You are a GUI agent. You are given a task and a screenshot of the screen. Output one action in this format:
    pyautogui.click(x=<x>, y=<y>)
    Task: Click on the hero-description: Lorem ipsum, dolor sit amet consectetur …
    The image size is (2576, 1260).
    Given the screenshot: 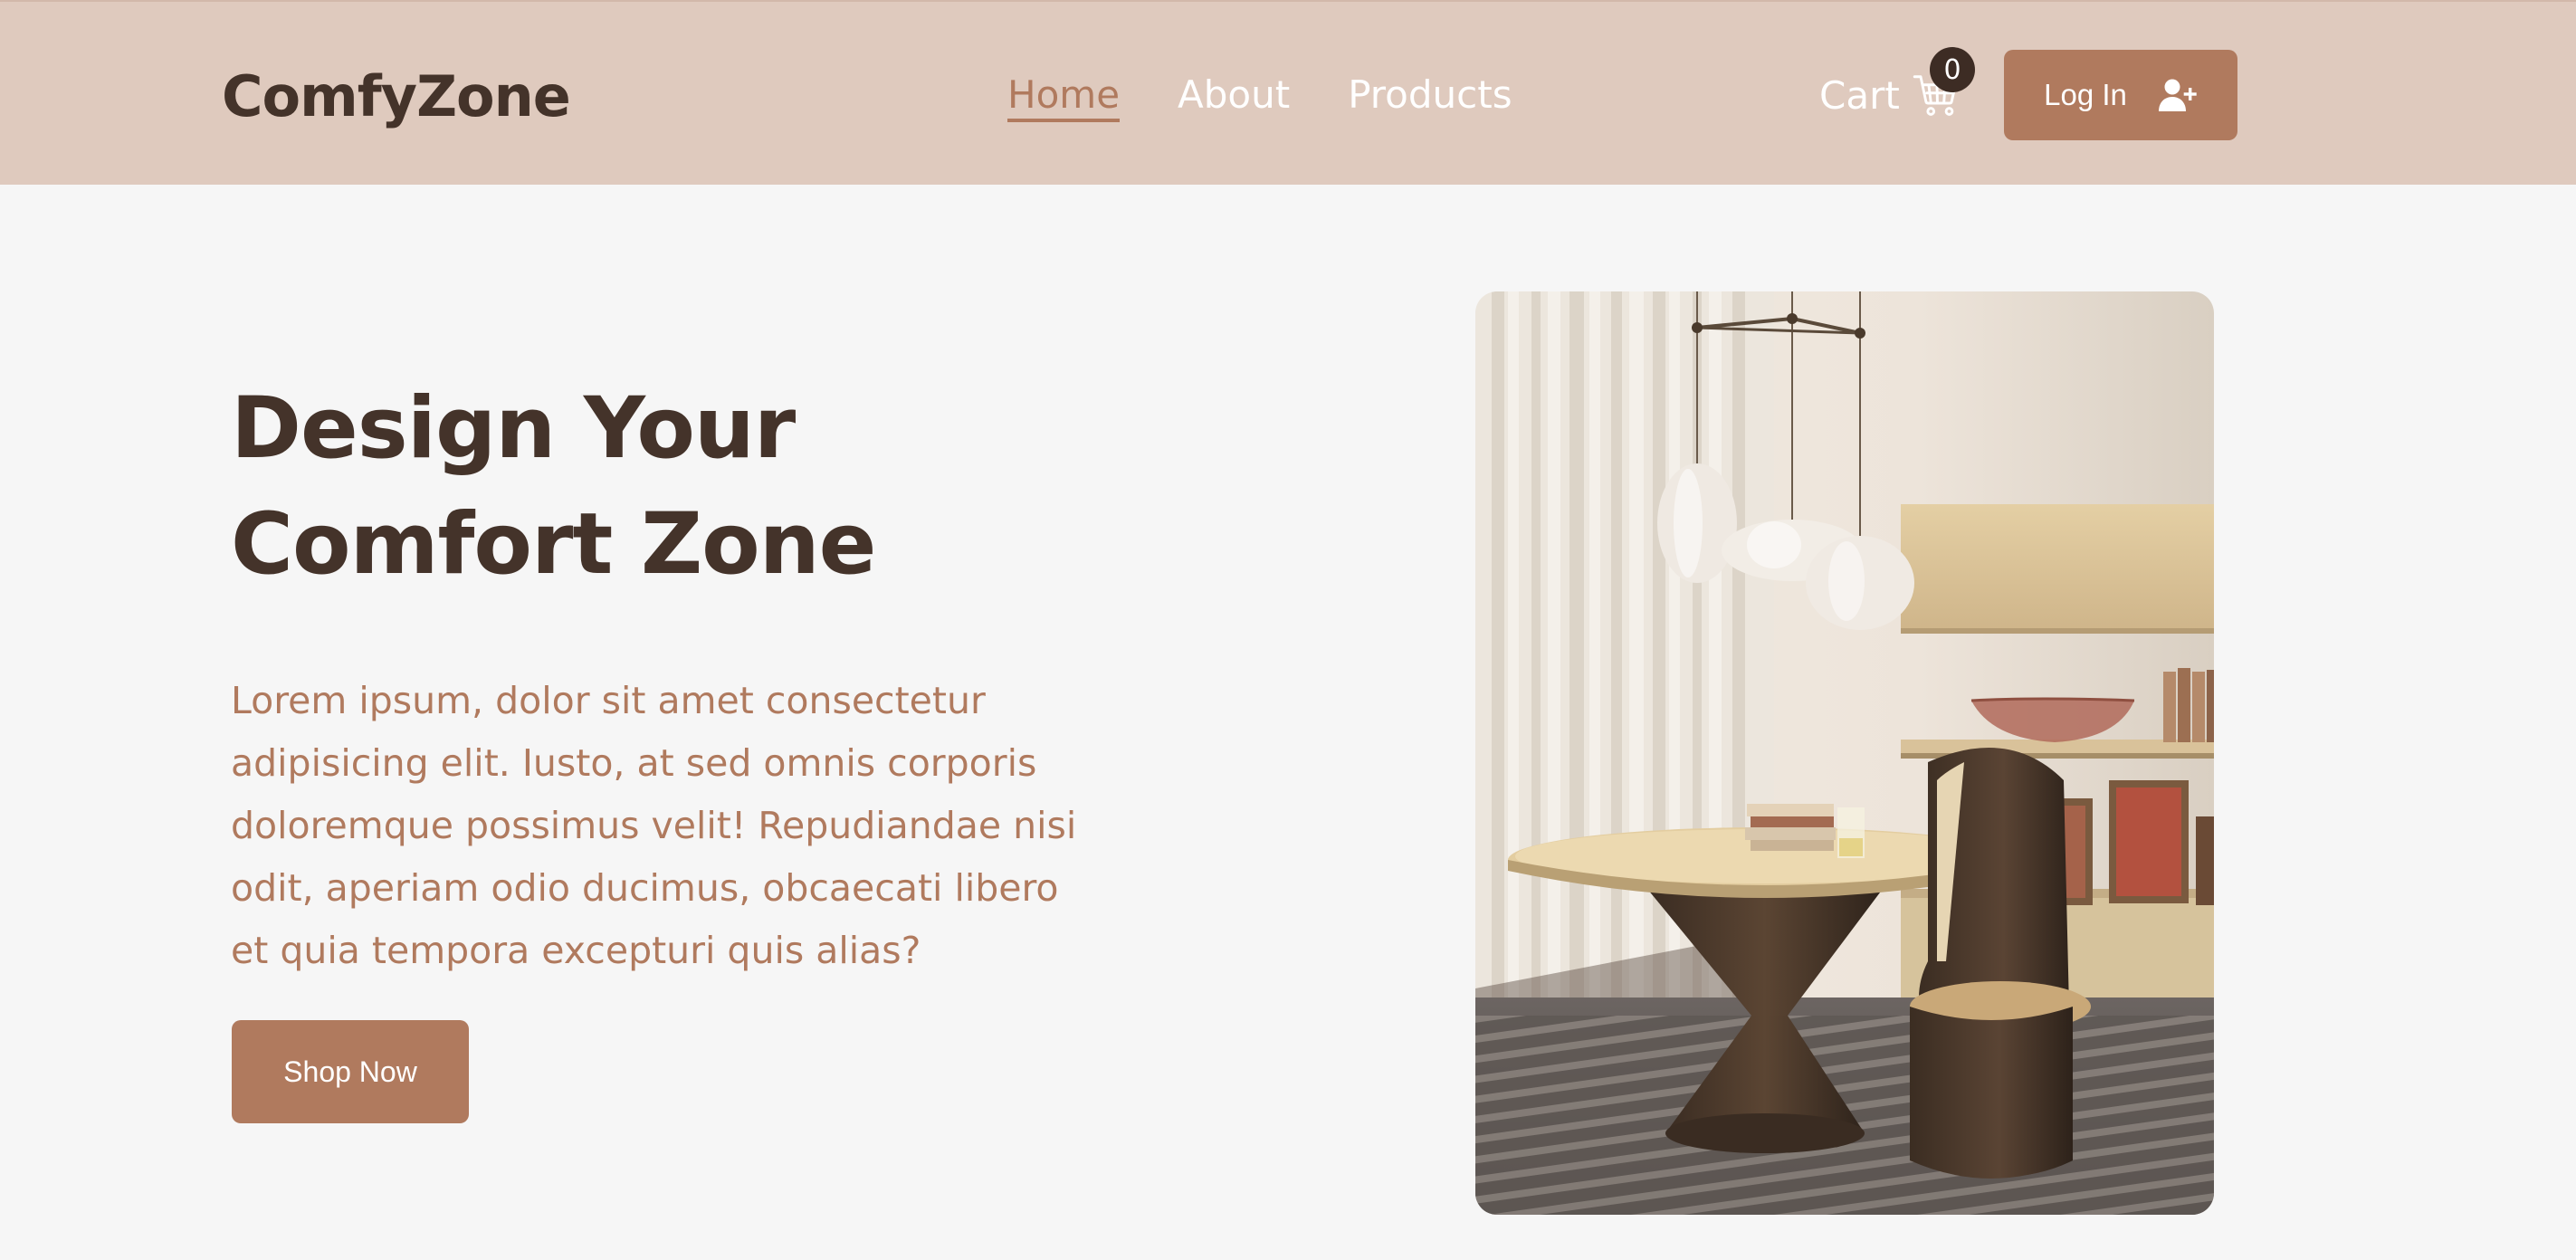 What is the action you would take?
    pyautogui.click(x=654, y=825)
    